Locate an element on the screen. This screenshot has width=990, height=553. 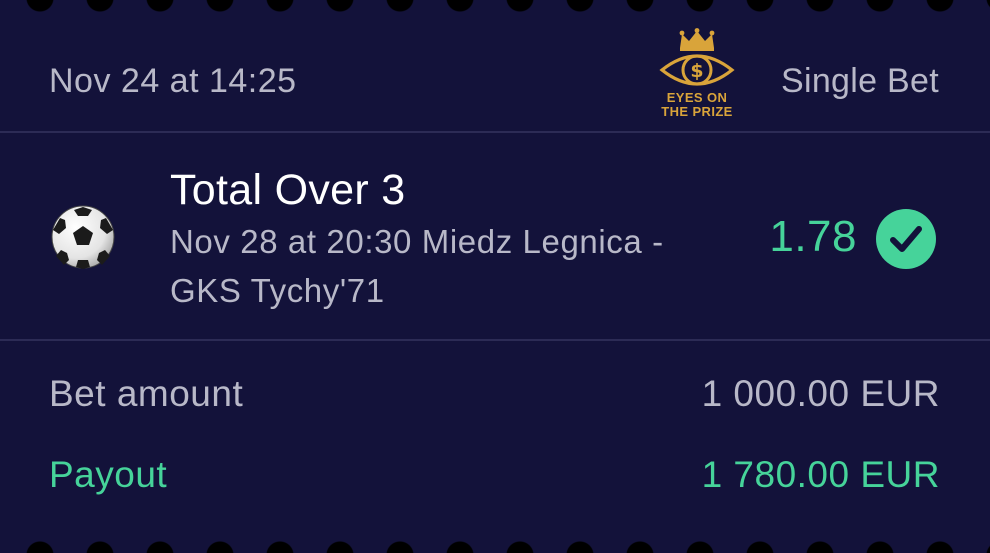
bet-type-label: Single Bet is located at coordinates (860, 81).